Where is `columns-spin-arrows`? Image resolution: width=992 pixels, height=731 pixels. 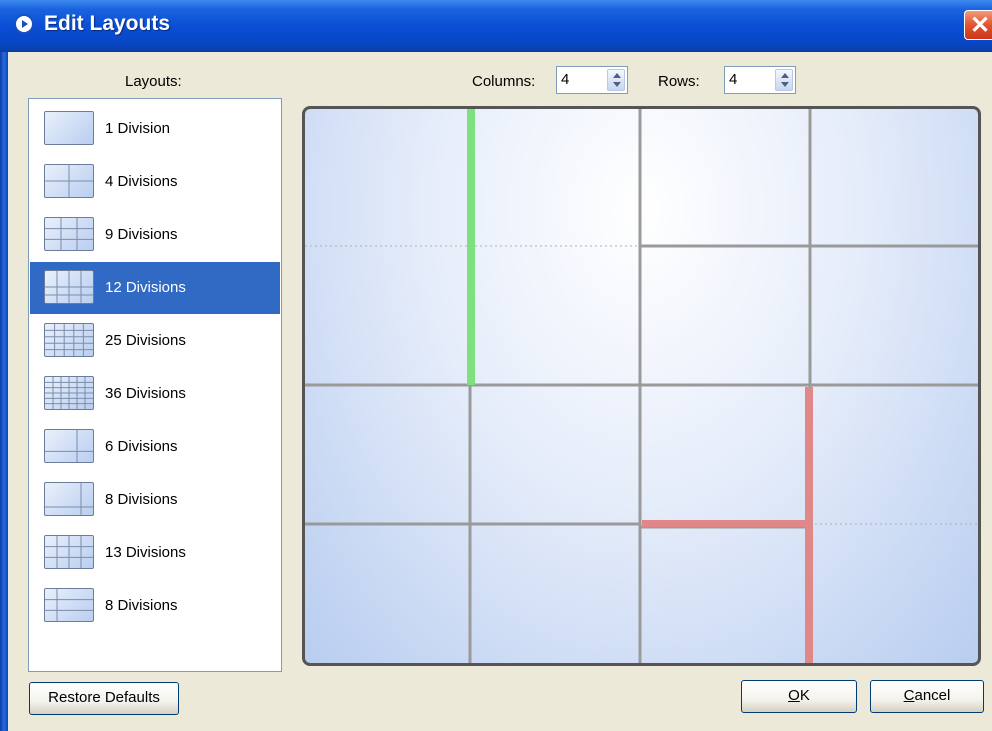 columns-spin-arrows is located at coordinates (616, 80).